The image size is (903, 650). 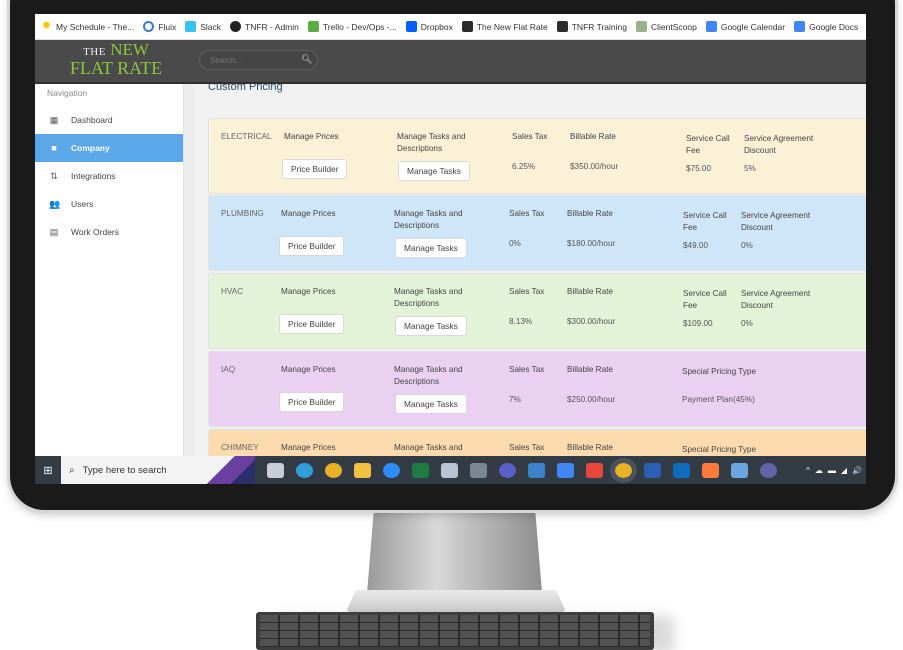 I want to click on bookmark-10: Google Docs, so click(x=826, y=26).